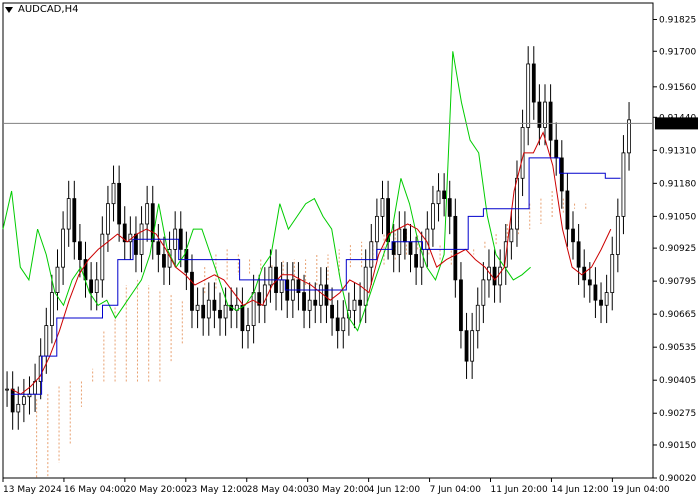 The width and height of the screenshot is (700, 504). Describe the element at coordinates (156, 490) in the screenshot. I see `x-tick-label: 20 May 20:00` at that location.